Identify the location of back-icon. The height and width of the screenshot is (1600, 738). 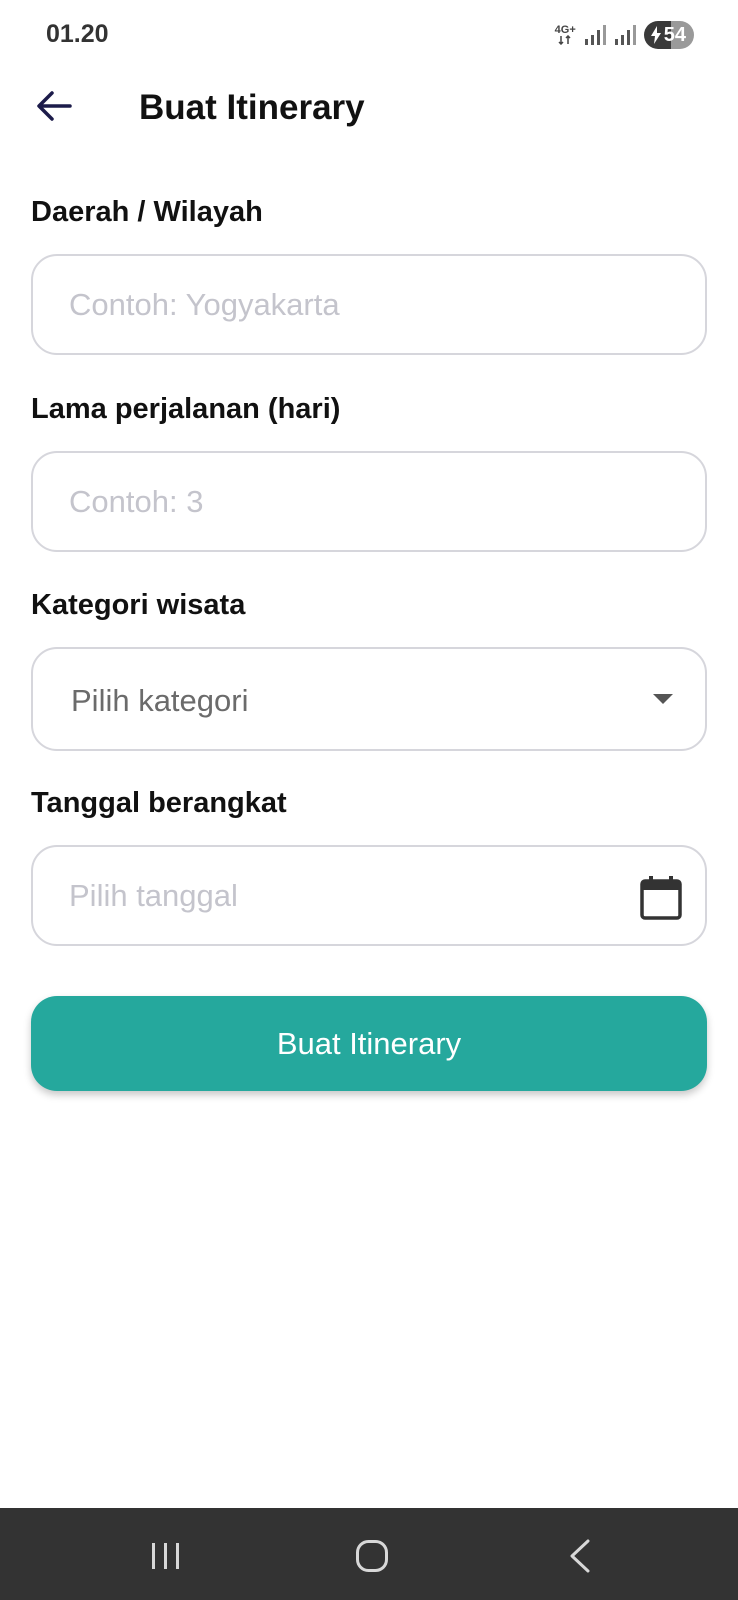
(580, 1556).